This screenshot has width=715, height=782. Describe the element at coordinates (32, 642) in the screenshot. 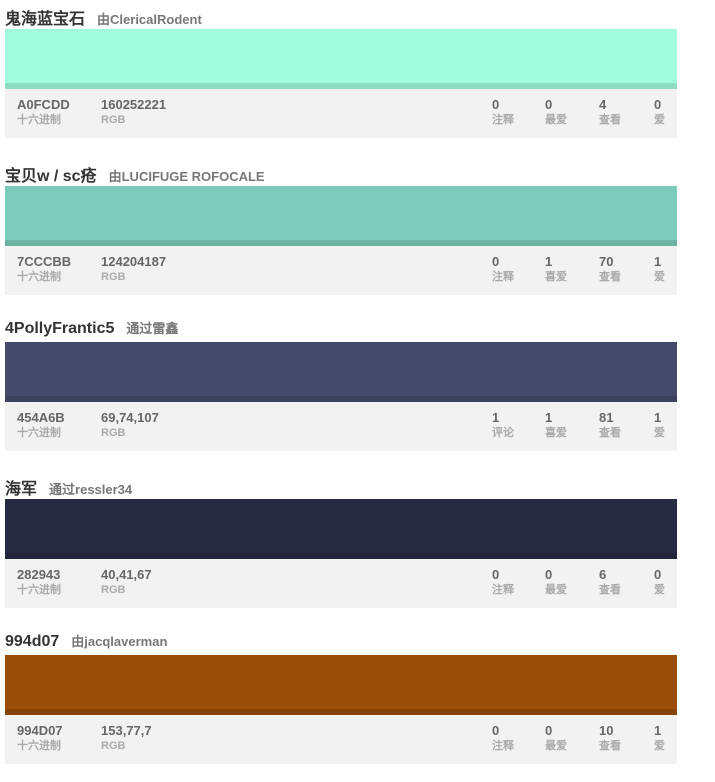

I see `color-title: 994d07` at that location.